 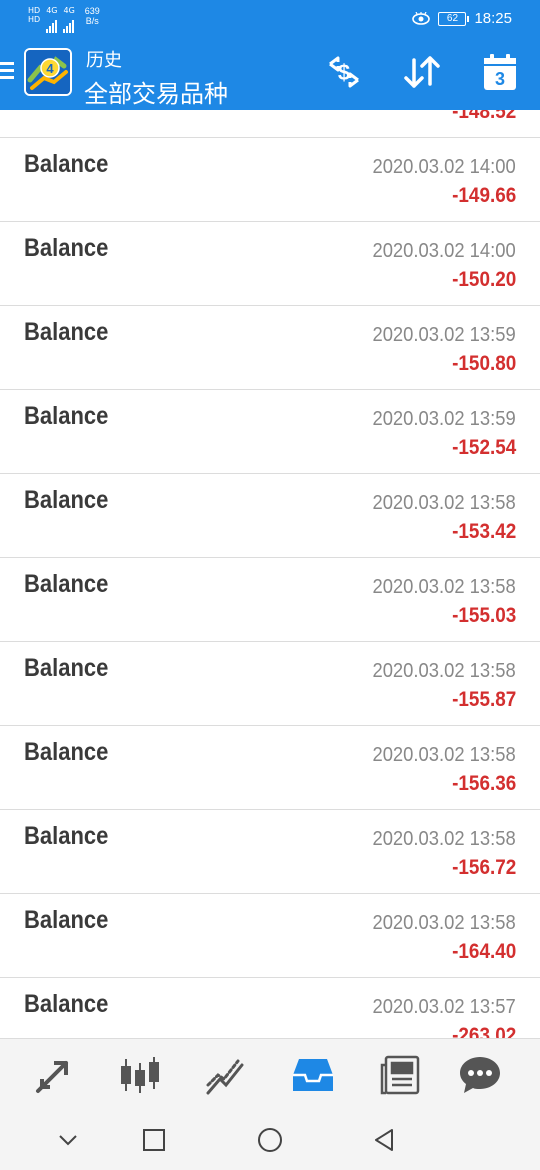 What do you see at coordinates (154, 1140) in the screenshot?
I see `nav-recents-icon` at bounding box center [154, 1140].